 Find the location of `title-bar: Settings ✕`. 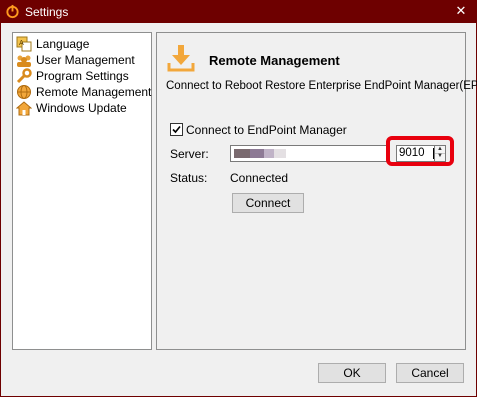

title-bar: Settings ✕ is located at coordinates (238, 11).